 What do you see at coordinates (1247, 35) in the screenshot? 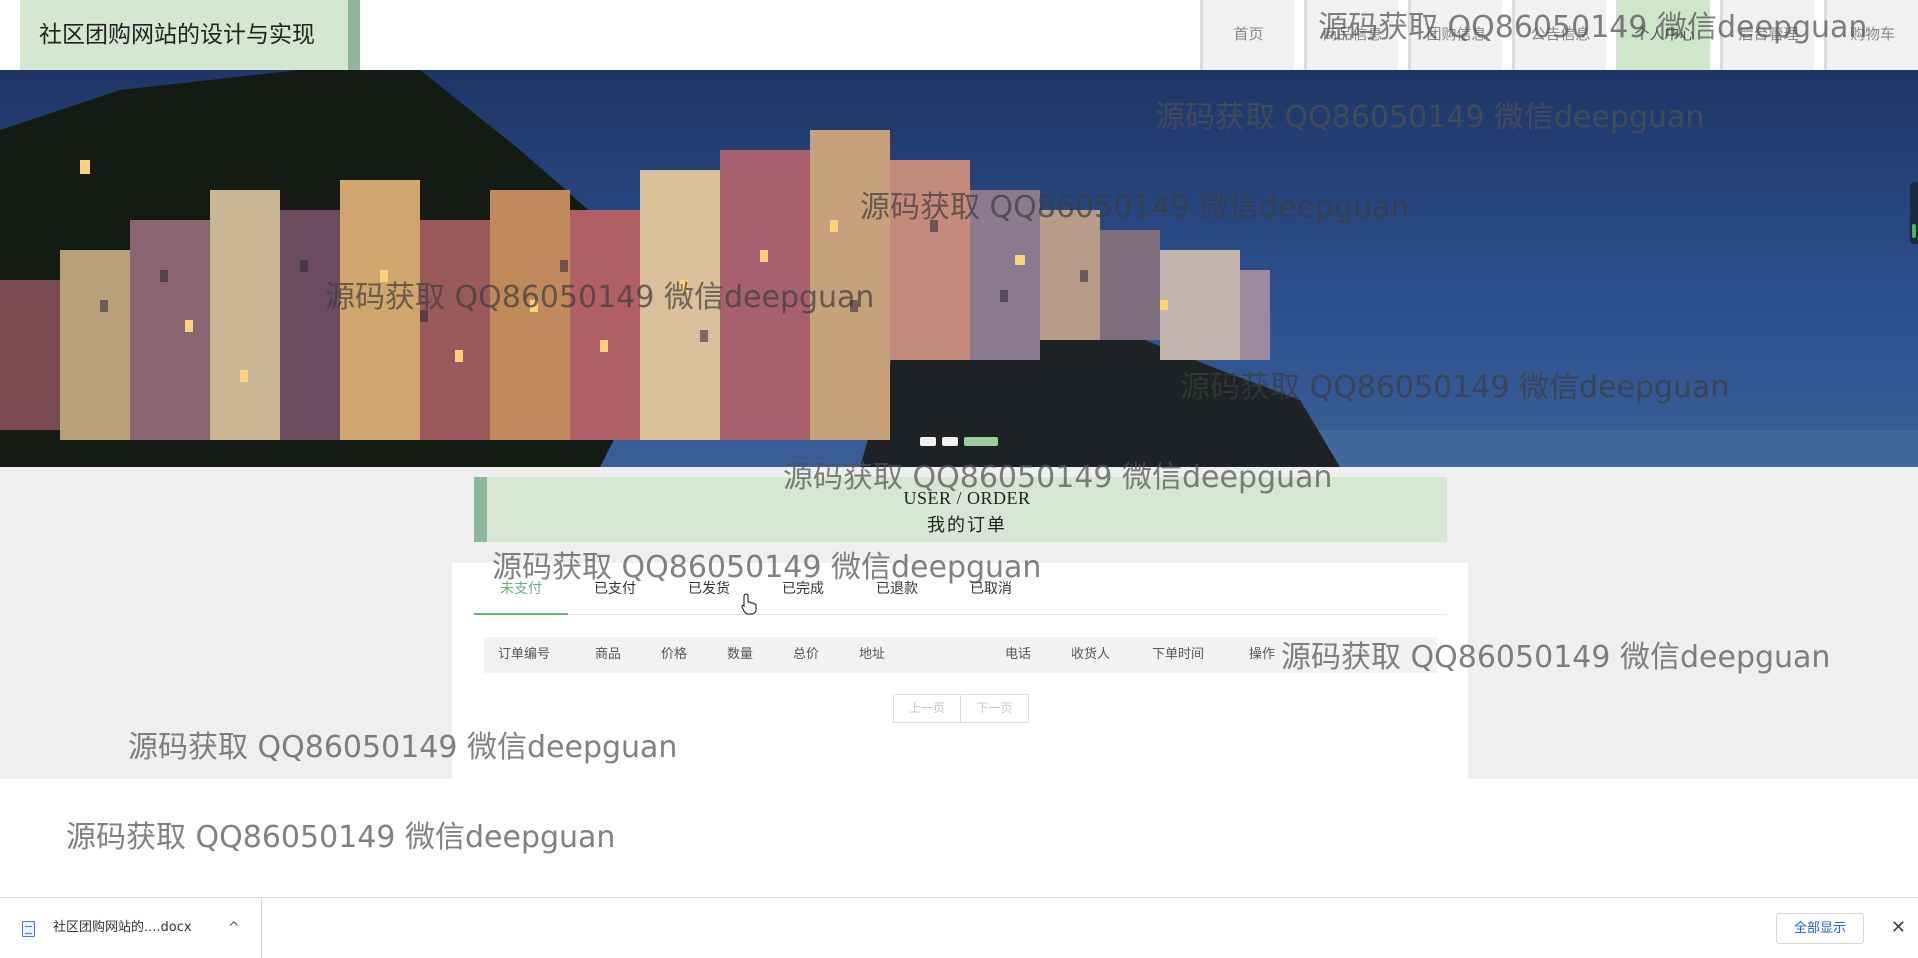
I see `nav-item-home: 首页` at bounding box center [1247, 35].